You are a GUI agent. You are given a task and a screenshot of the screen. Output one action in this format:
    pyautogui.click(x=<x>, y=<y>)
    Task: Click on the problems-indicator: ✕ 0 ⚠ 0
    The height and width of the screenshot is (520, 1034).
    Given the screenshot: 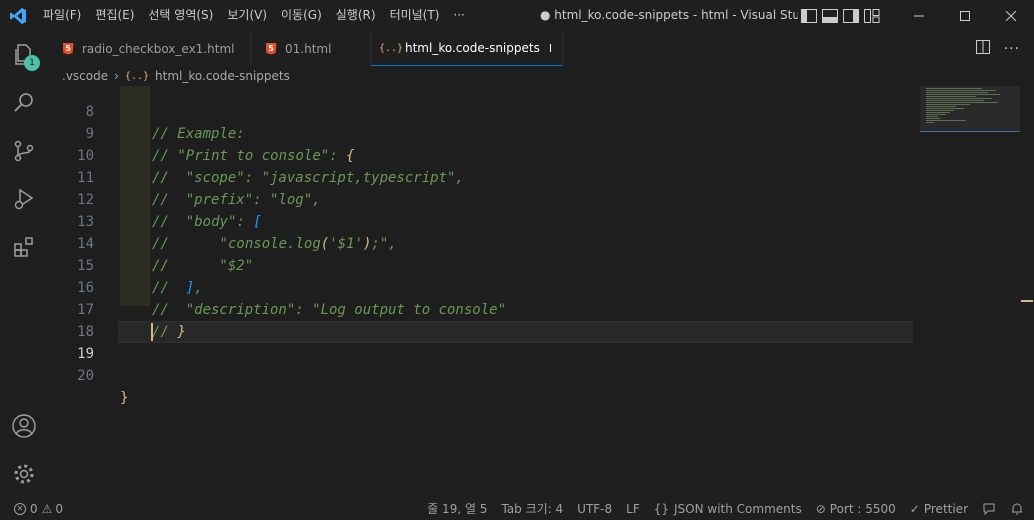 What is the action you would take?
    pyautogui.click(x=35, y=508)
    